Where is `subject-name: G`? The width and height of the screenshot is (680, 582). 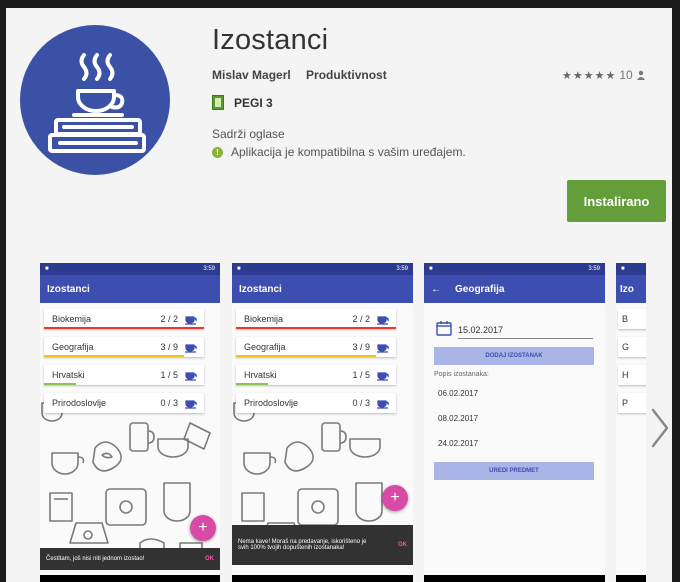
subject-name: G is located at coordinates (626, 347).